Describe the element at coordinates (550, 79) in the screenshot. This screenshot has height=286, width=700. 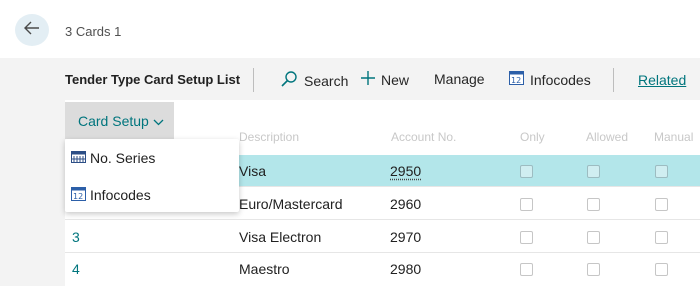
I see `infocodes-action-button: 12 Infocodes` at that location.